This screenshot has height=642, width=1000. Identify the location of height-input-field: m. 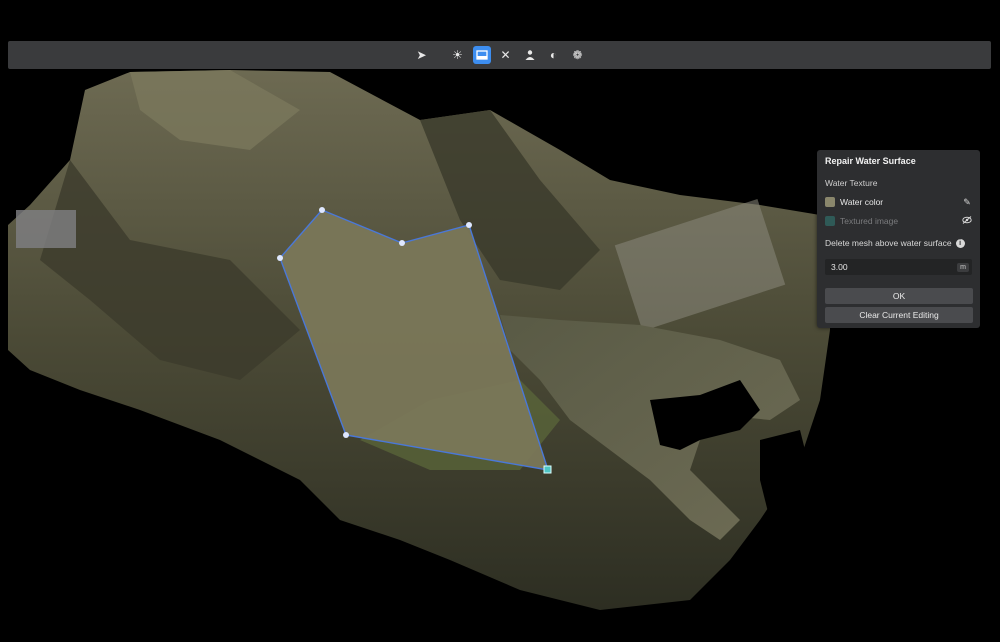
(898, 267).